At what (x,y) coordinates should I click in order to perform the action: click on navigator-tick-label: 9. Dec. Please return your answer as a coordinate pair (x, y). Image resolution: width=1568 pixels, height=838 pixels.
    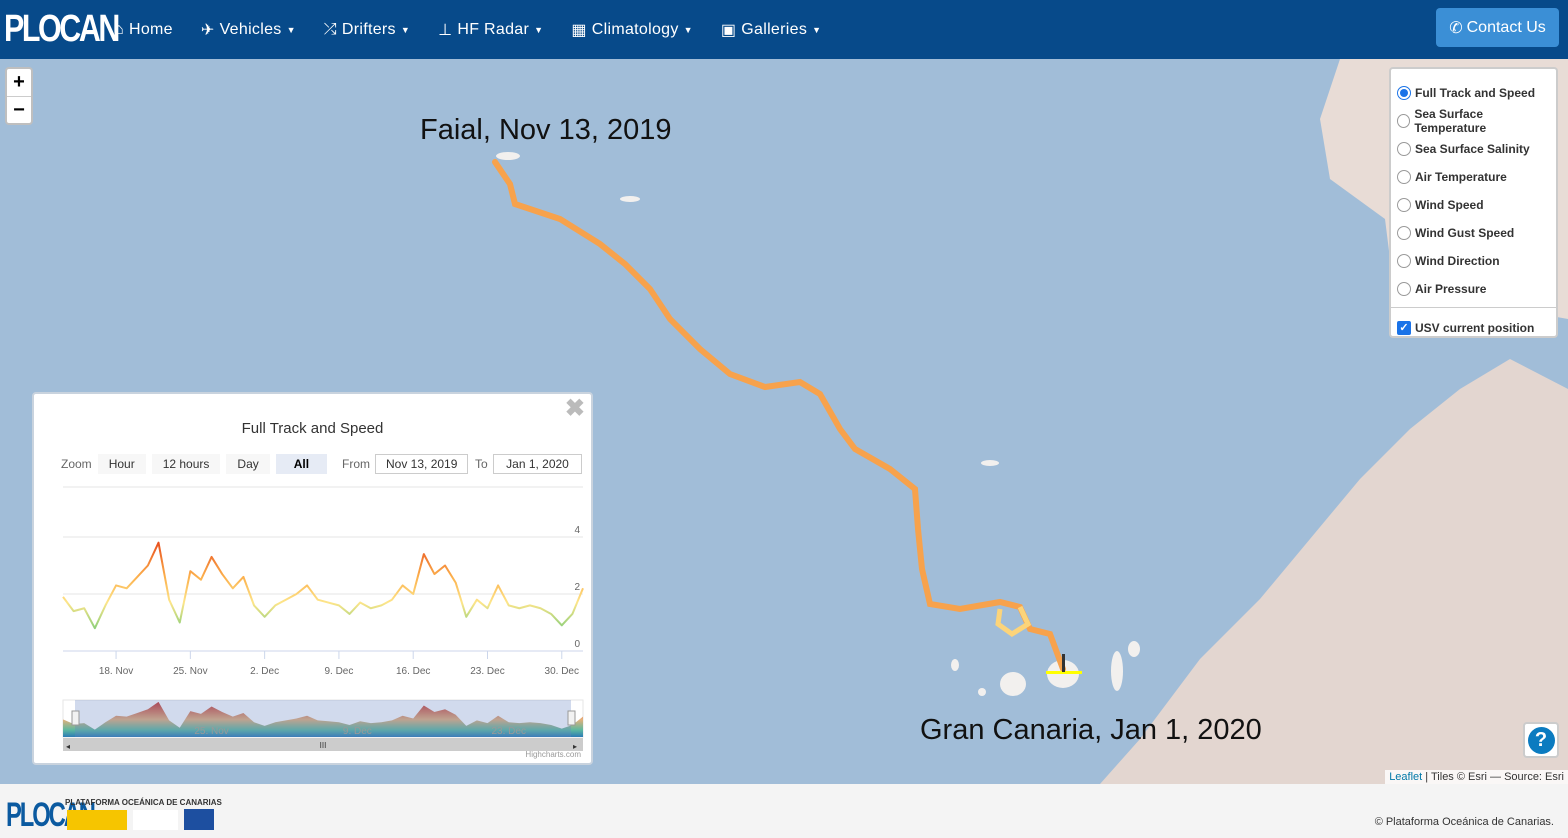
    Looking at the image, I should click on (357, 731).